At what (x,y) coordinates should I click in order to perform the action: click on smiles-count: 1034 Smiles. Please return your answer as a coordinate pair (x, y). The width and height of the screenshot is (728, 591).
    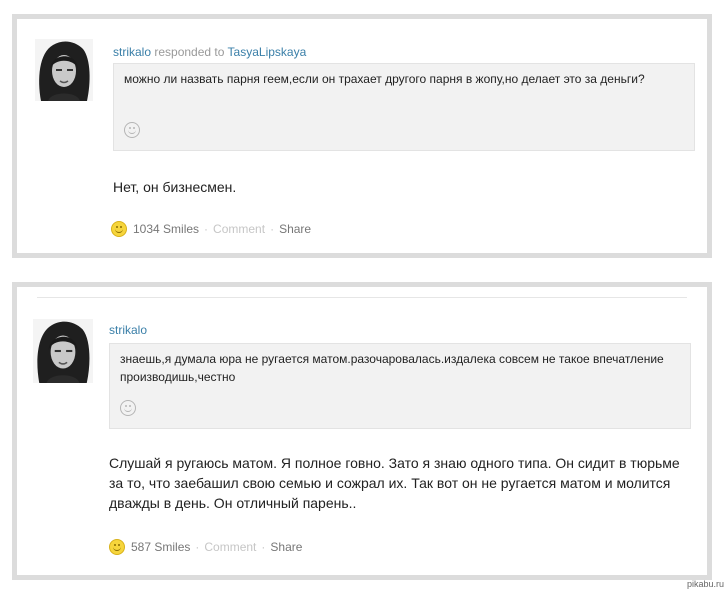
    Looking at the image, I should click on (166, 229).